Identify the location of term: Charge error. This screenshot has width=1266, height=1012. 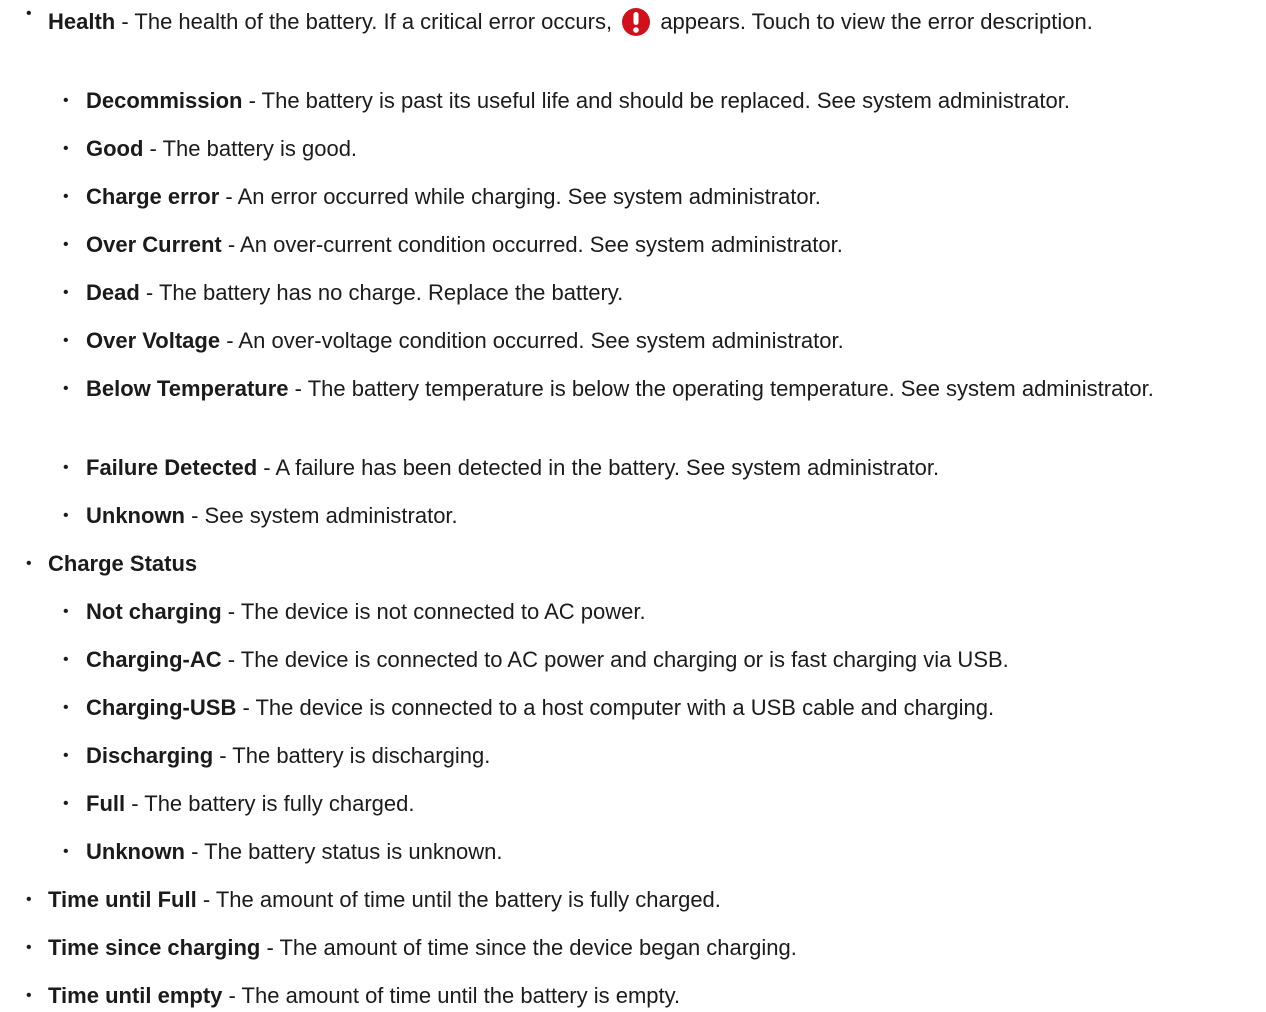
(153, 196).